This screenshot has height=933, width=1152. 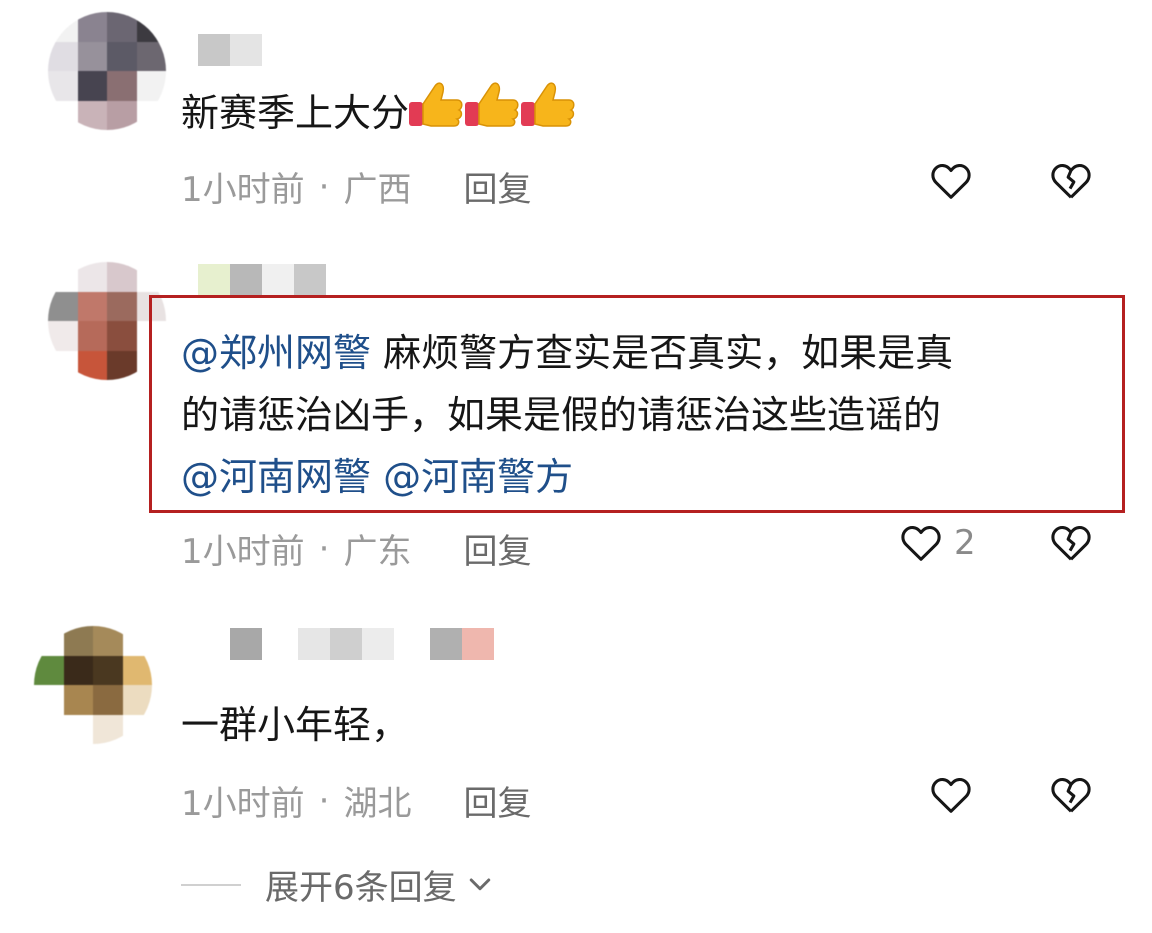 I want to click on comment-meta: 1小时前 · 湖北 回复, so click(x=356, y=800).